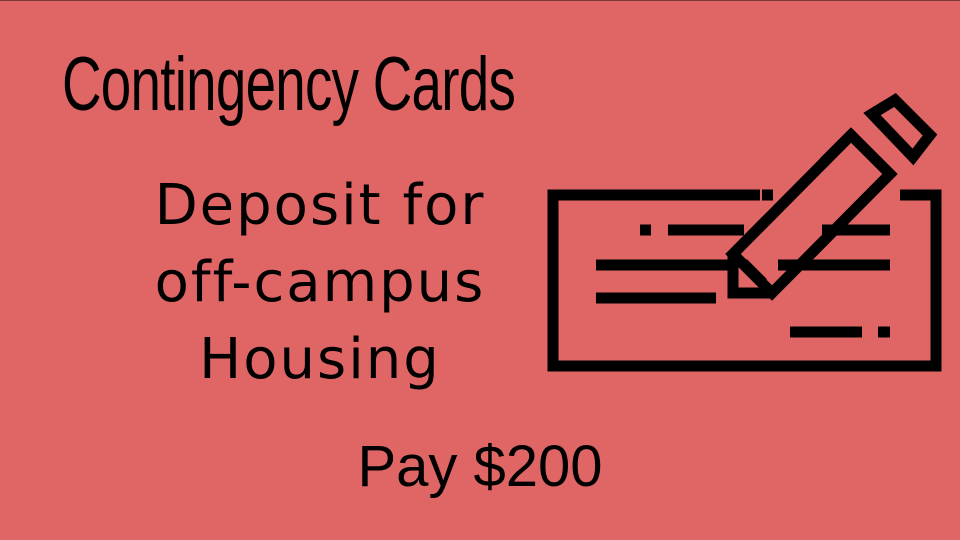  Describe the element at coordinates (480, 466) in the screenshot. I see `payment-amount: Pay $200` at that location.